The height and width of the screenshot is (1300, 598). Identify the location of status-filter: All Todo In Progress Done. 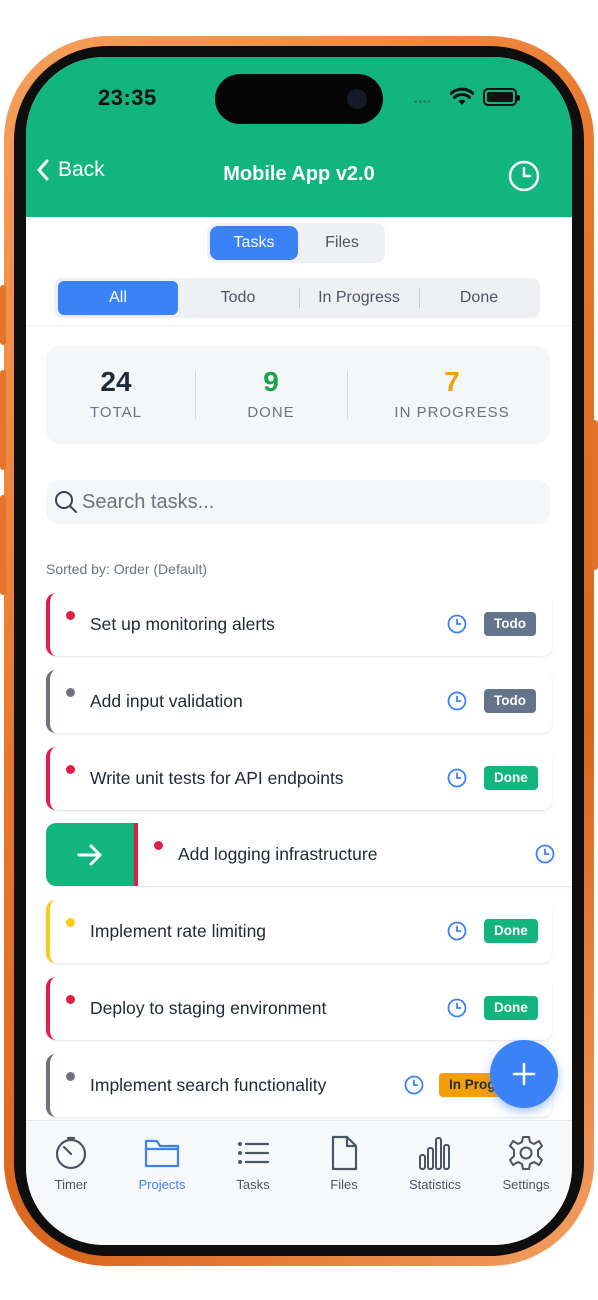
(297, 298).